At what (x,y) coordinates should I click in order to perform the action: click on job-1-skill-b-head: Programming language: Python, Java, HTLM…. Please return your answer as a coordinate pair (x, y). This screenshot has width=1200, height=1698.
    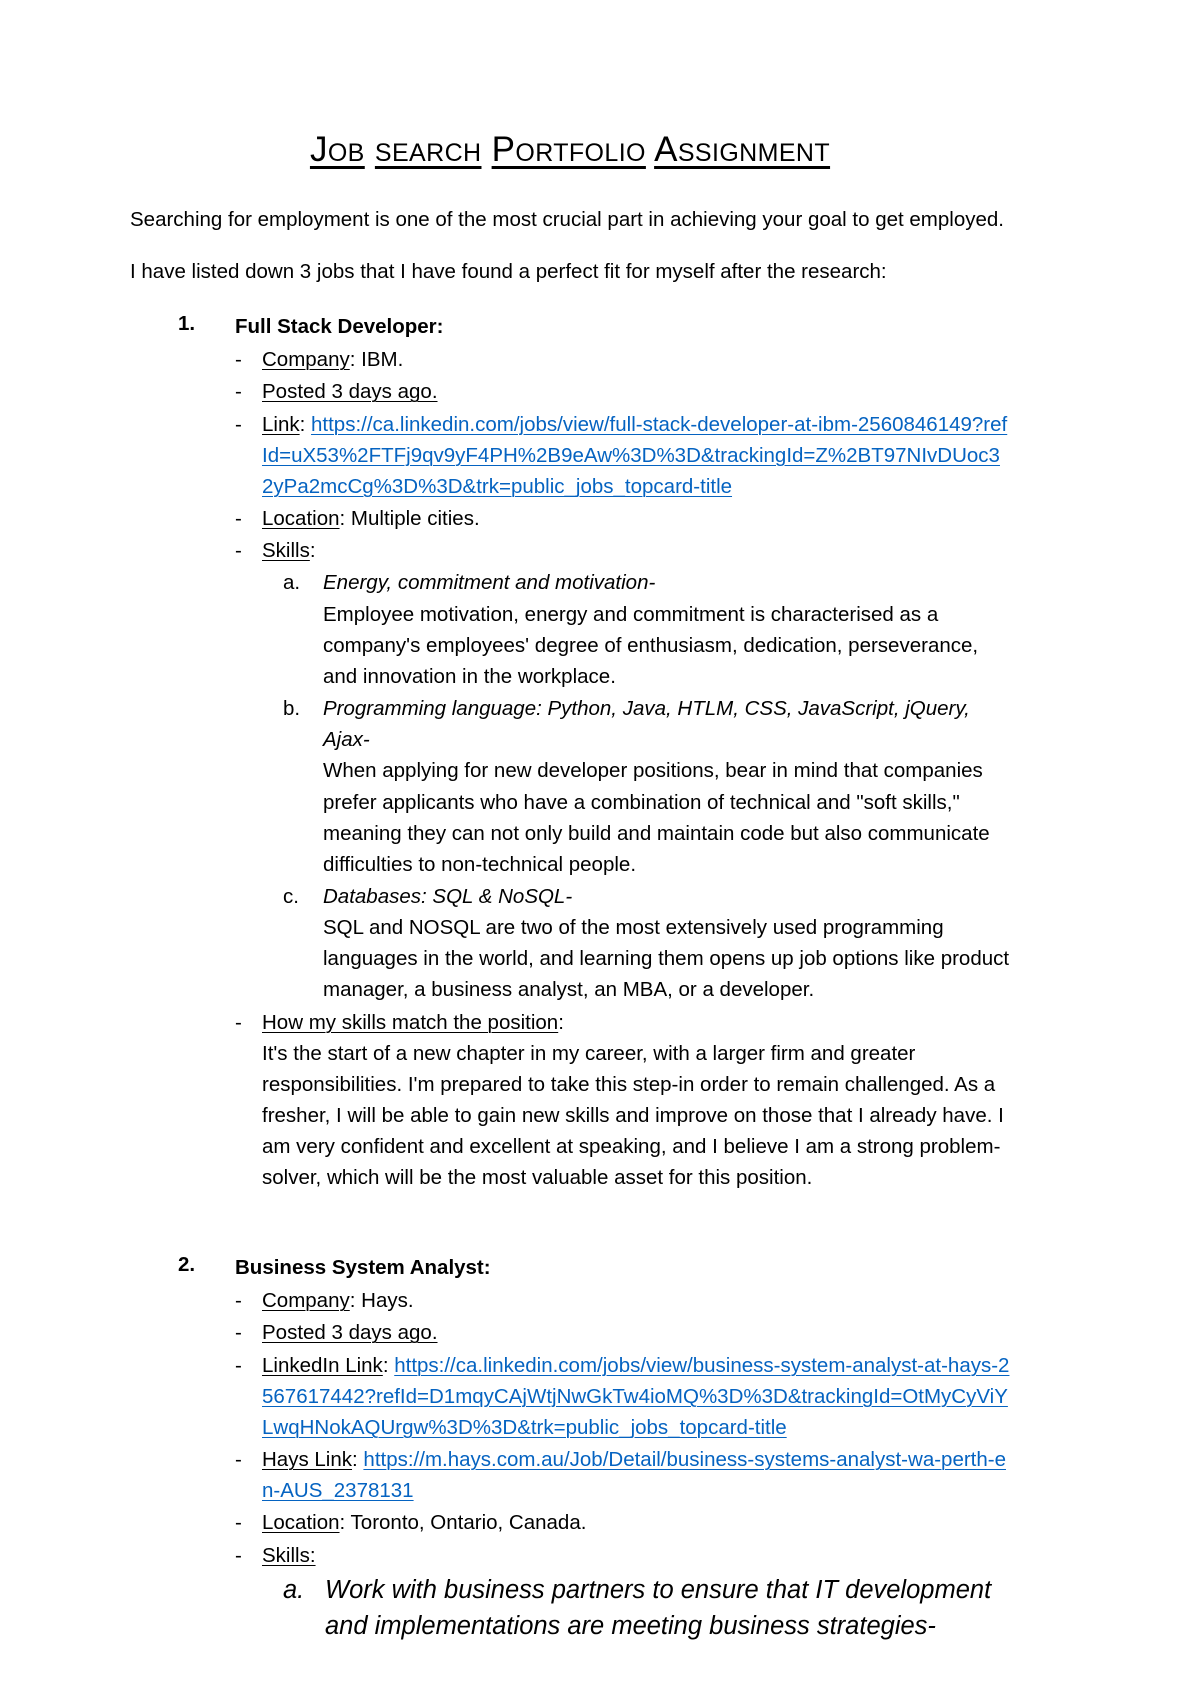
    Looking at the image, I should click on (646, 724).